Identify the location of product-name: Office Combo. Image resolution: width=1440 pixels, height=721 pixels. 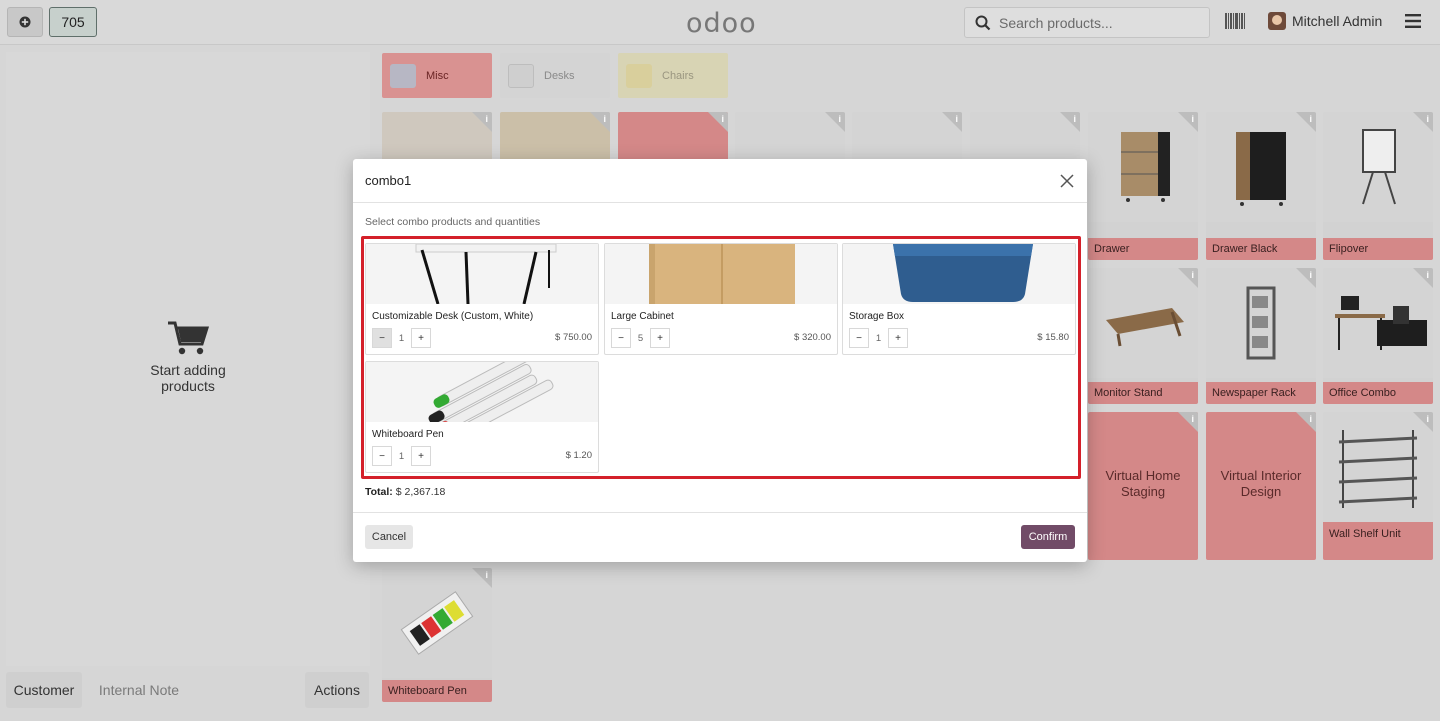
(1378, 393).